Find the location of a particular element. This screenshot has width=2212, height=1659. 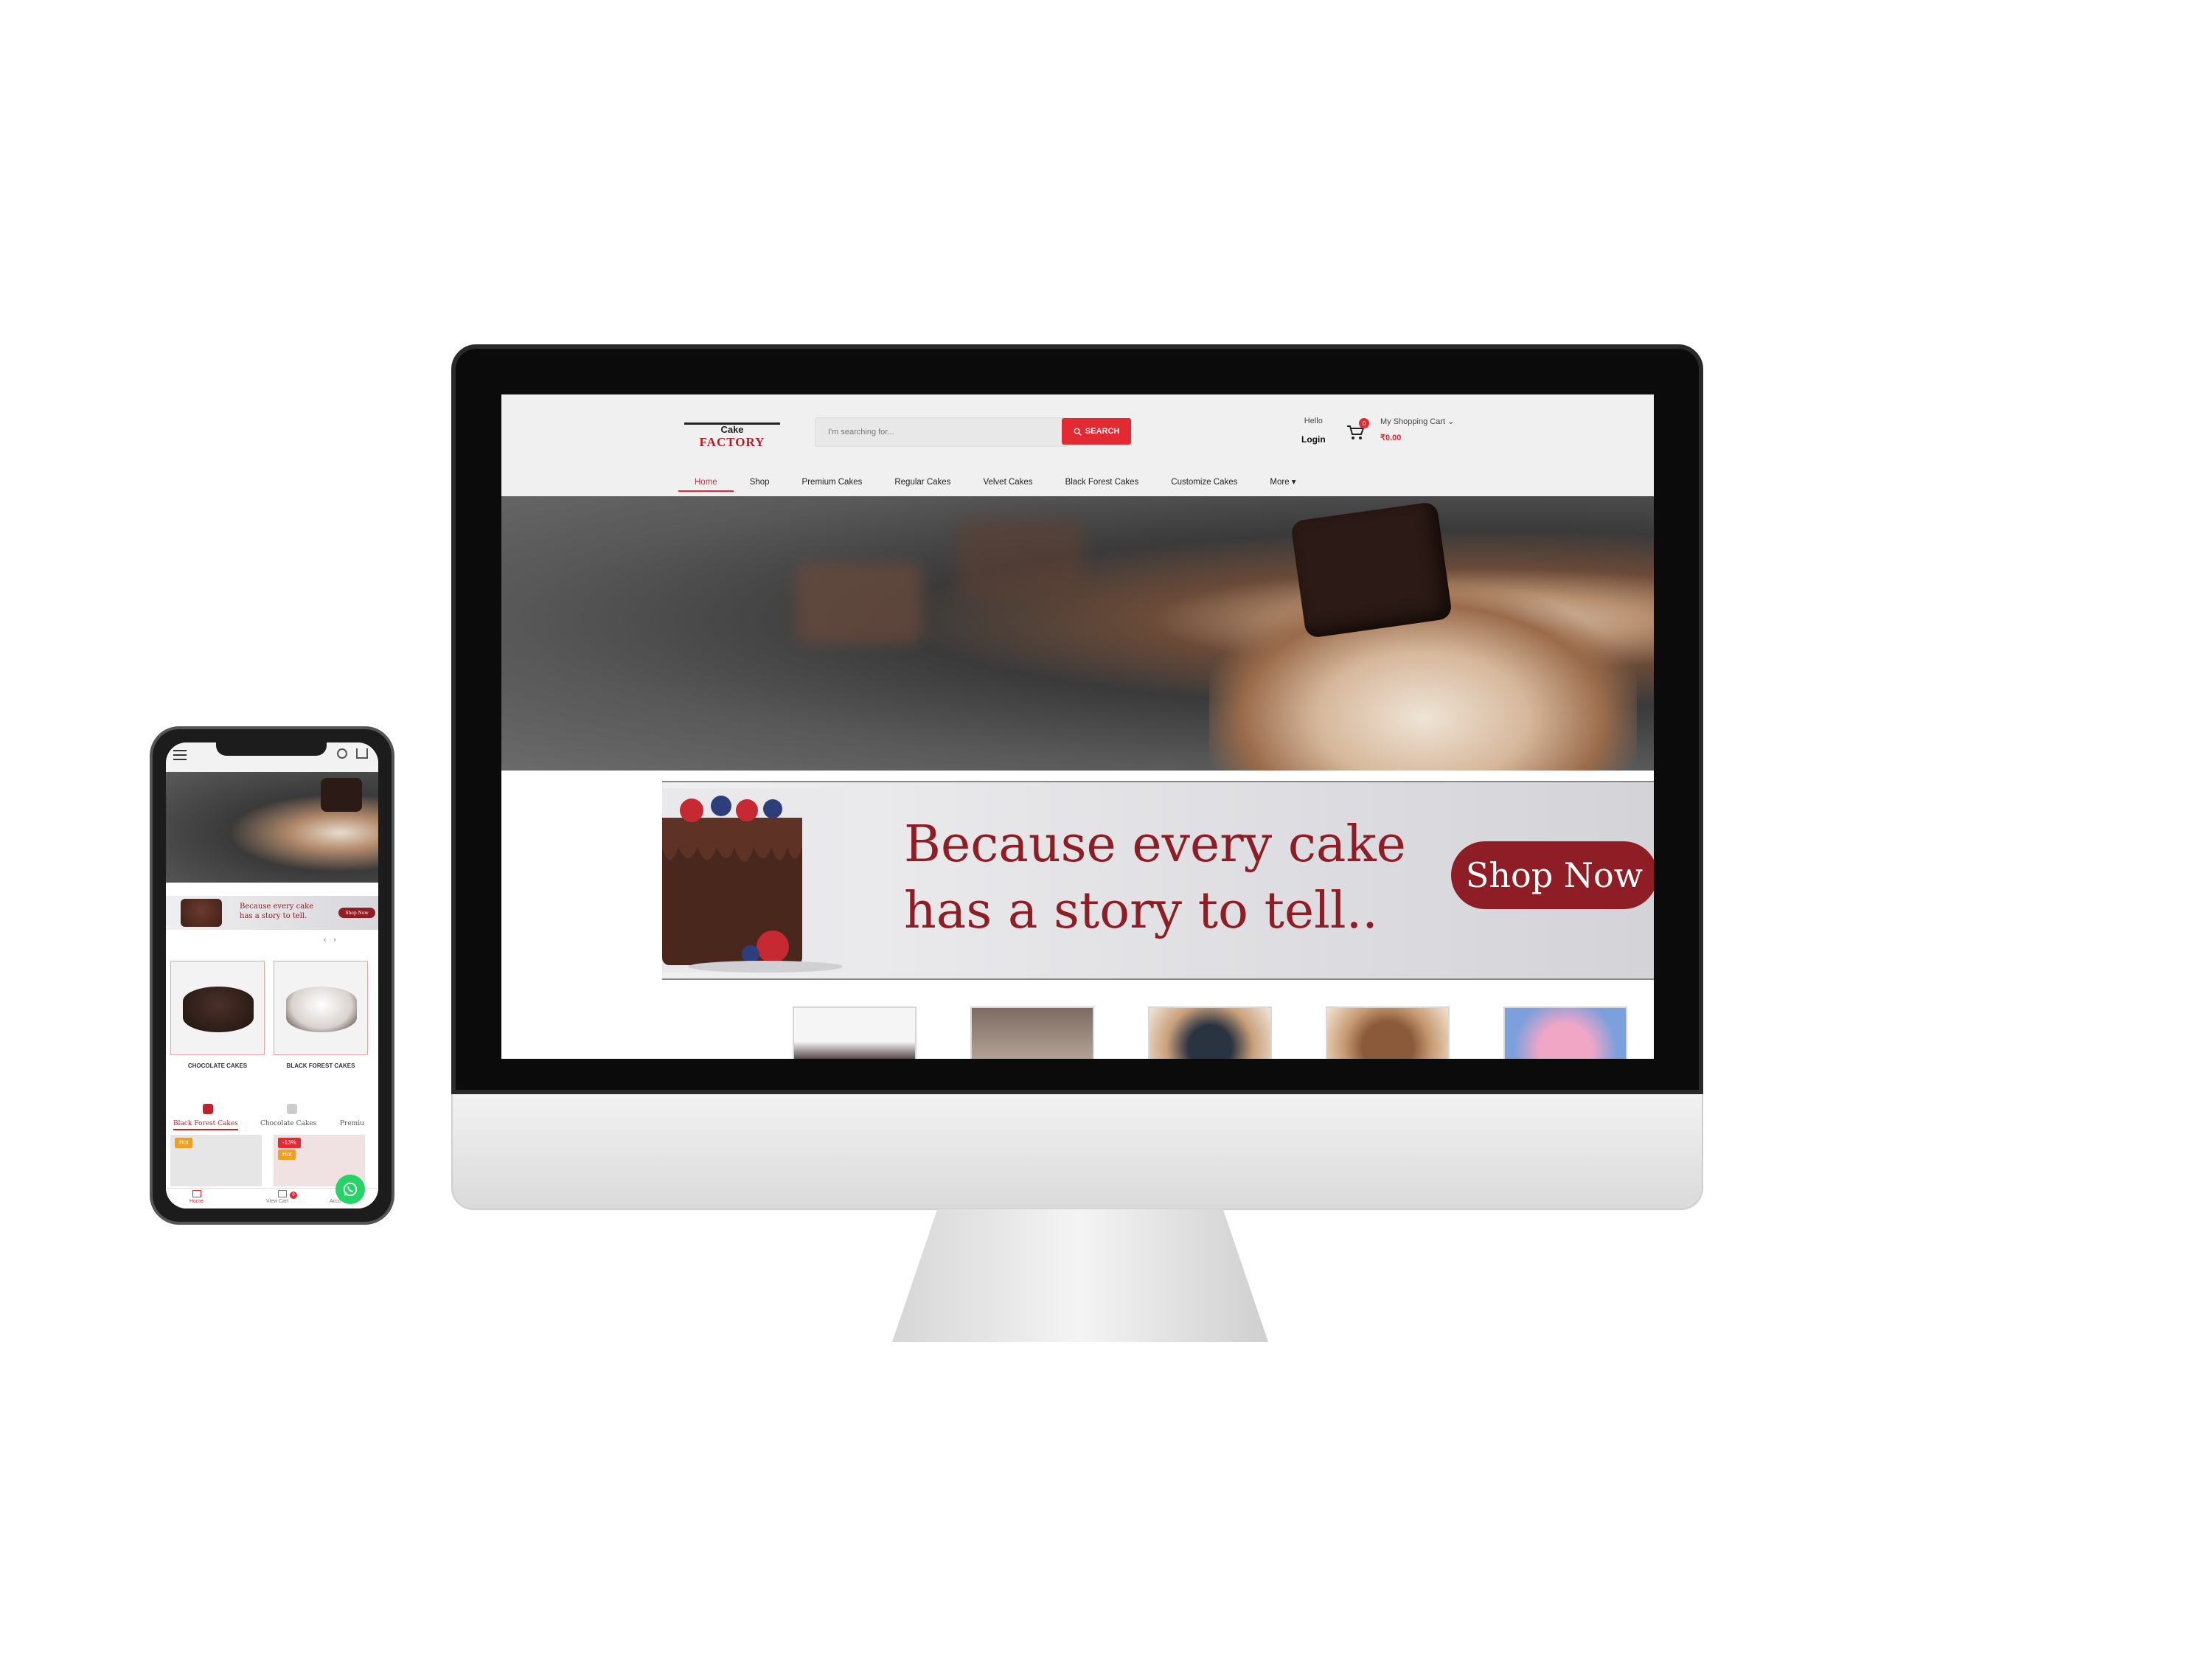

whatsapp-icon is located at coordinates (350, 1189).